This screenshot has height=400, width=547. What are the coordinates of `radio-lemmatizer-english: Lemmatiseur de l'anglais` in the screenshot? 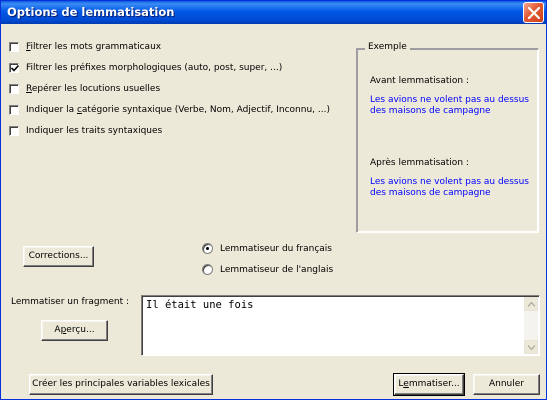 It's located at (267, 271).